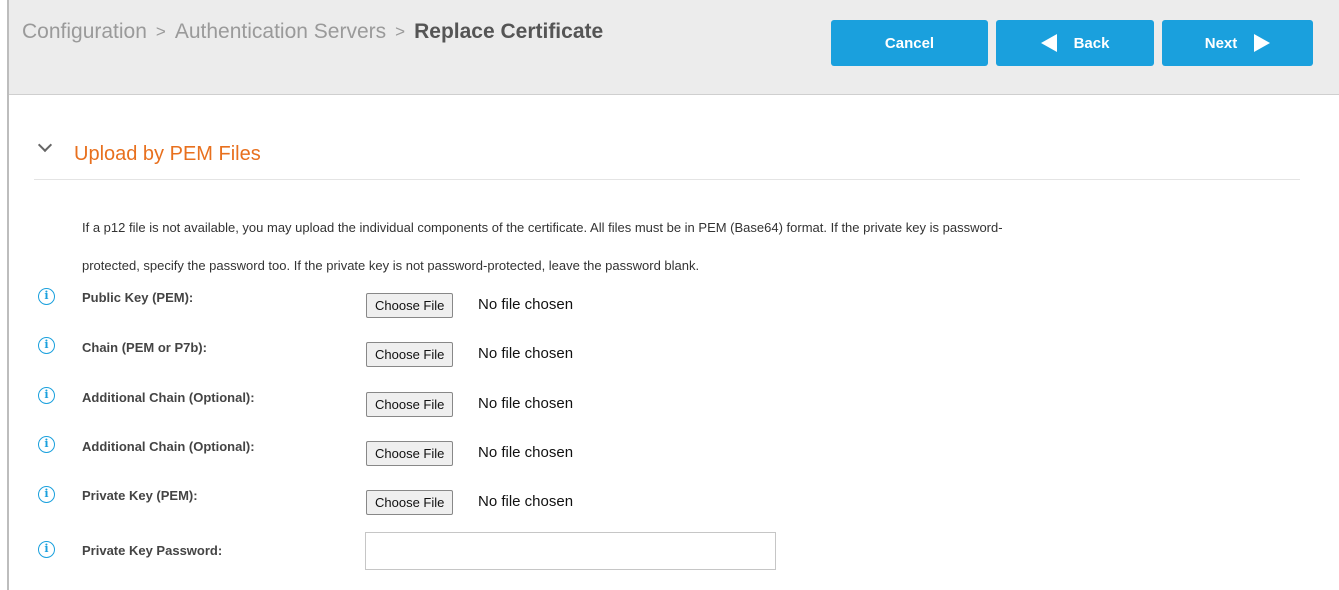  What do you see at coordinates (526, 501) in the screenshot?
I see `private-key-file-status: No file chosen` at bounding box center [526, 501].